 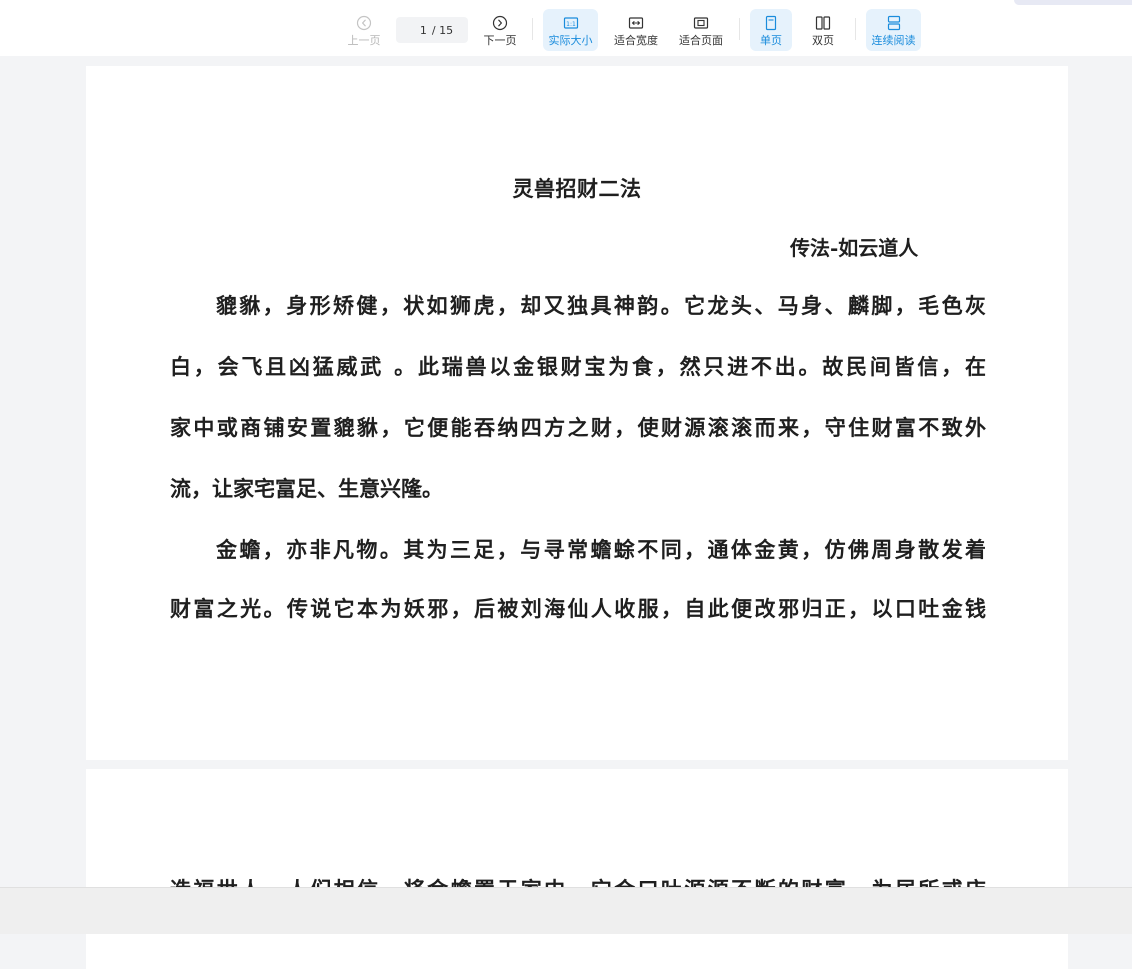 I want to click on paragraph-line: 金蟾，亦非凡物。其为三足，与寻常蟾蜍不同，通体金黄，仿佛周身散发着, so click(x=601, y=549).